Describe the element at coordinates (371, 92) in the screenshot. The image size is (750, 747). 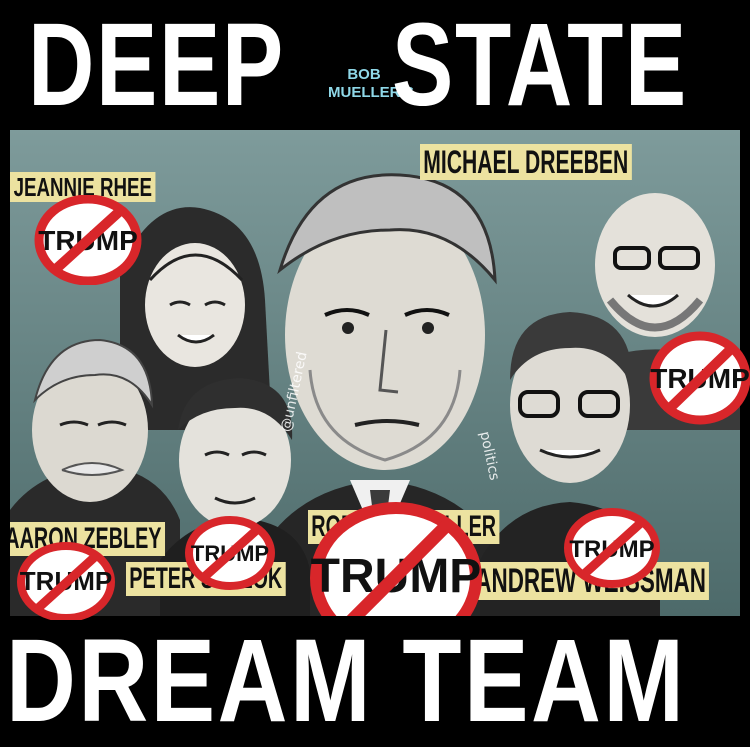
I see `title-small-line-2: MUELLER'S` at that location.